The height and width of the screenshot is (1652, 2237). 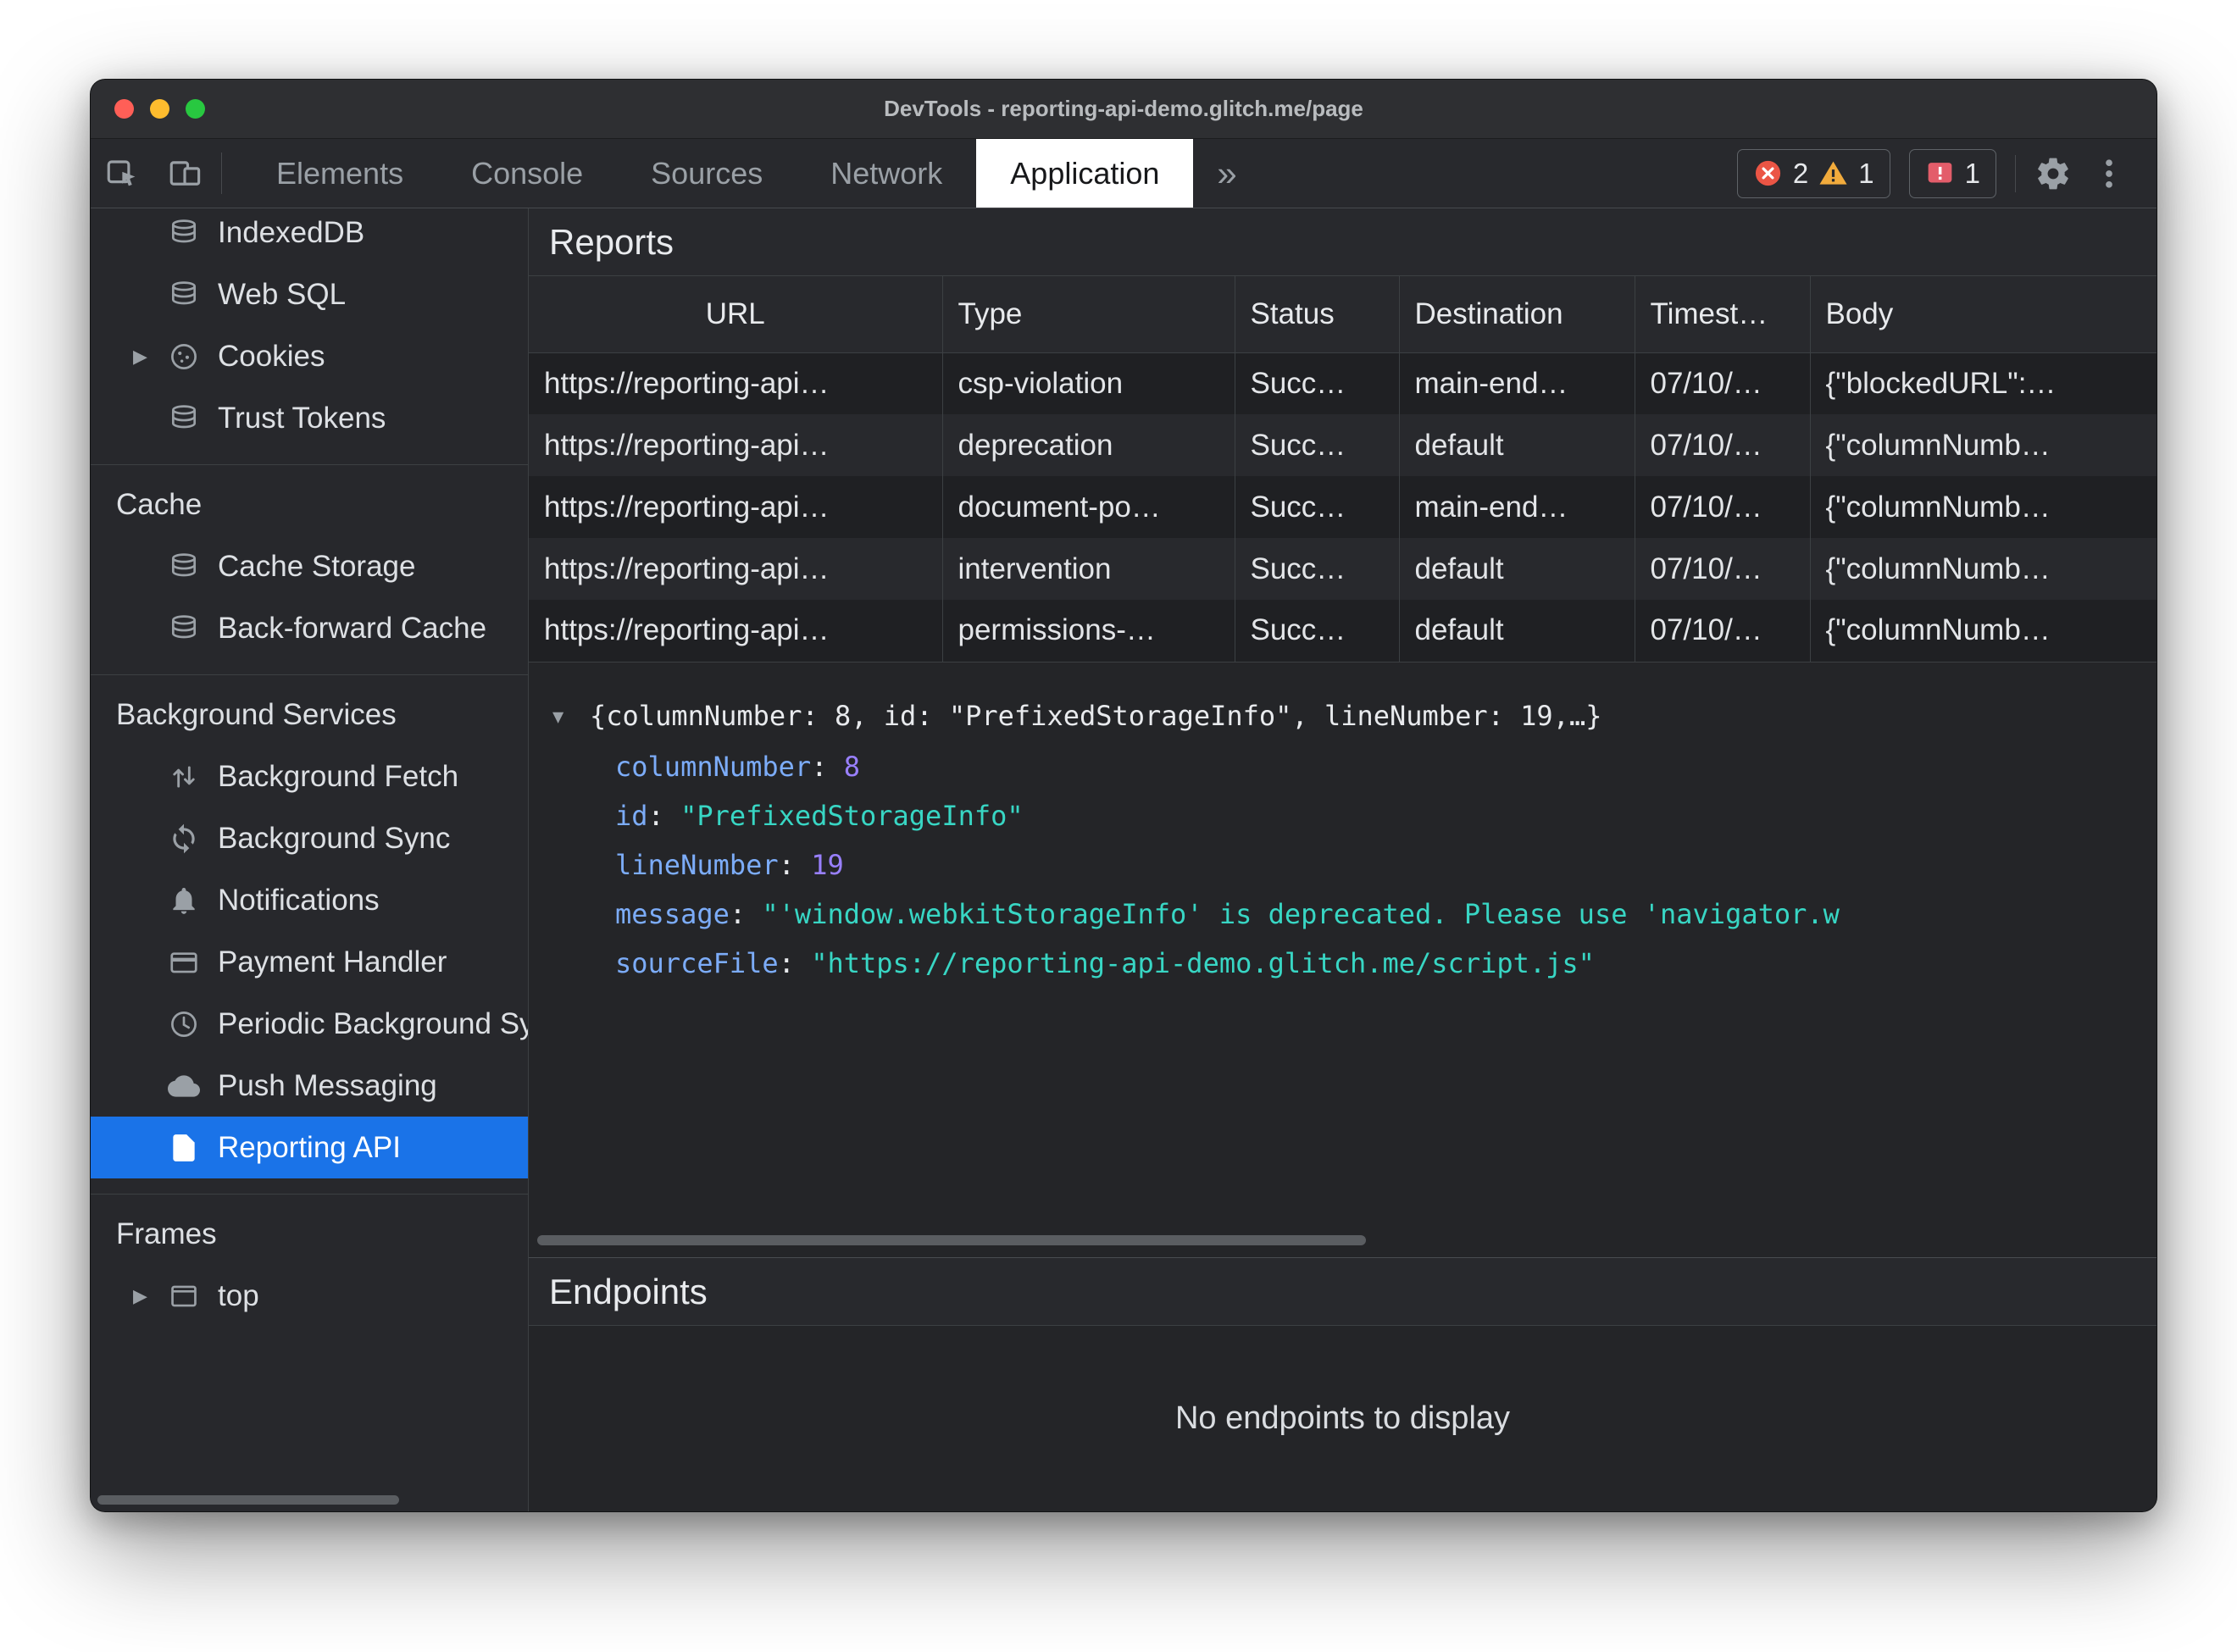 I want to click on sidebar-item-trust-tokens: Trust Tokens, so click(x=309, y=418).